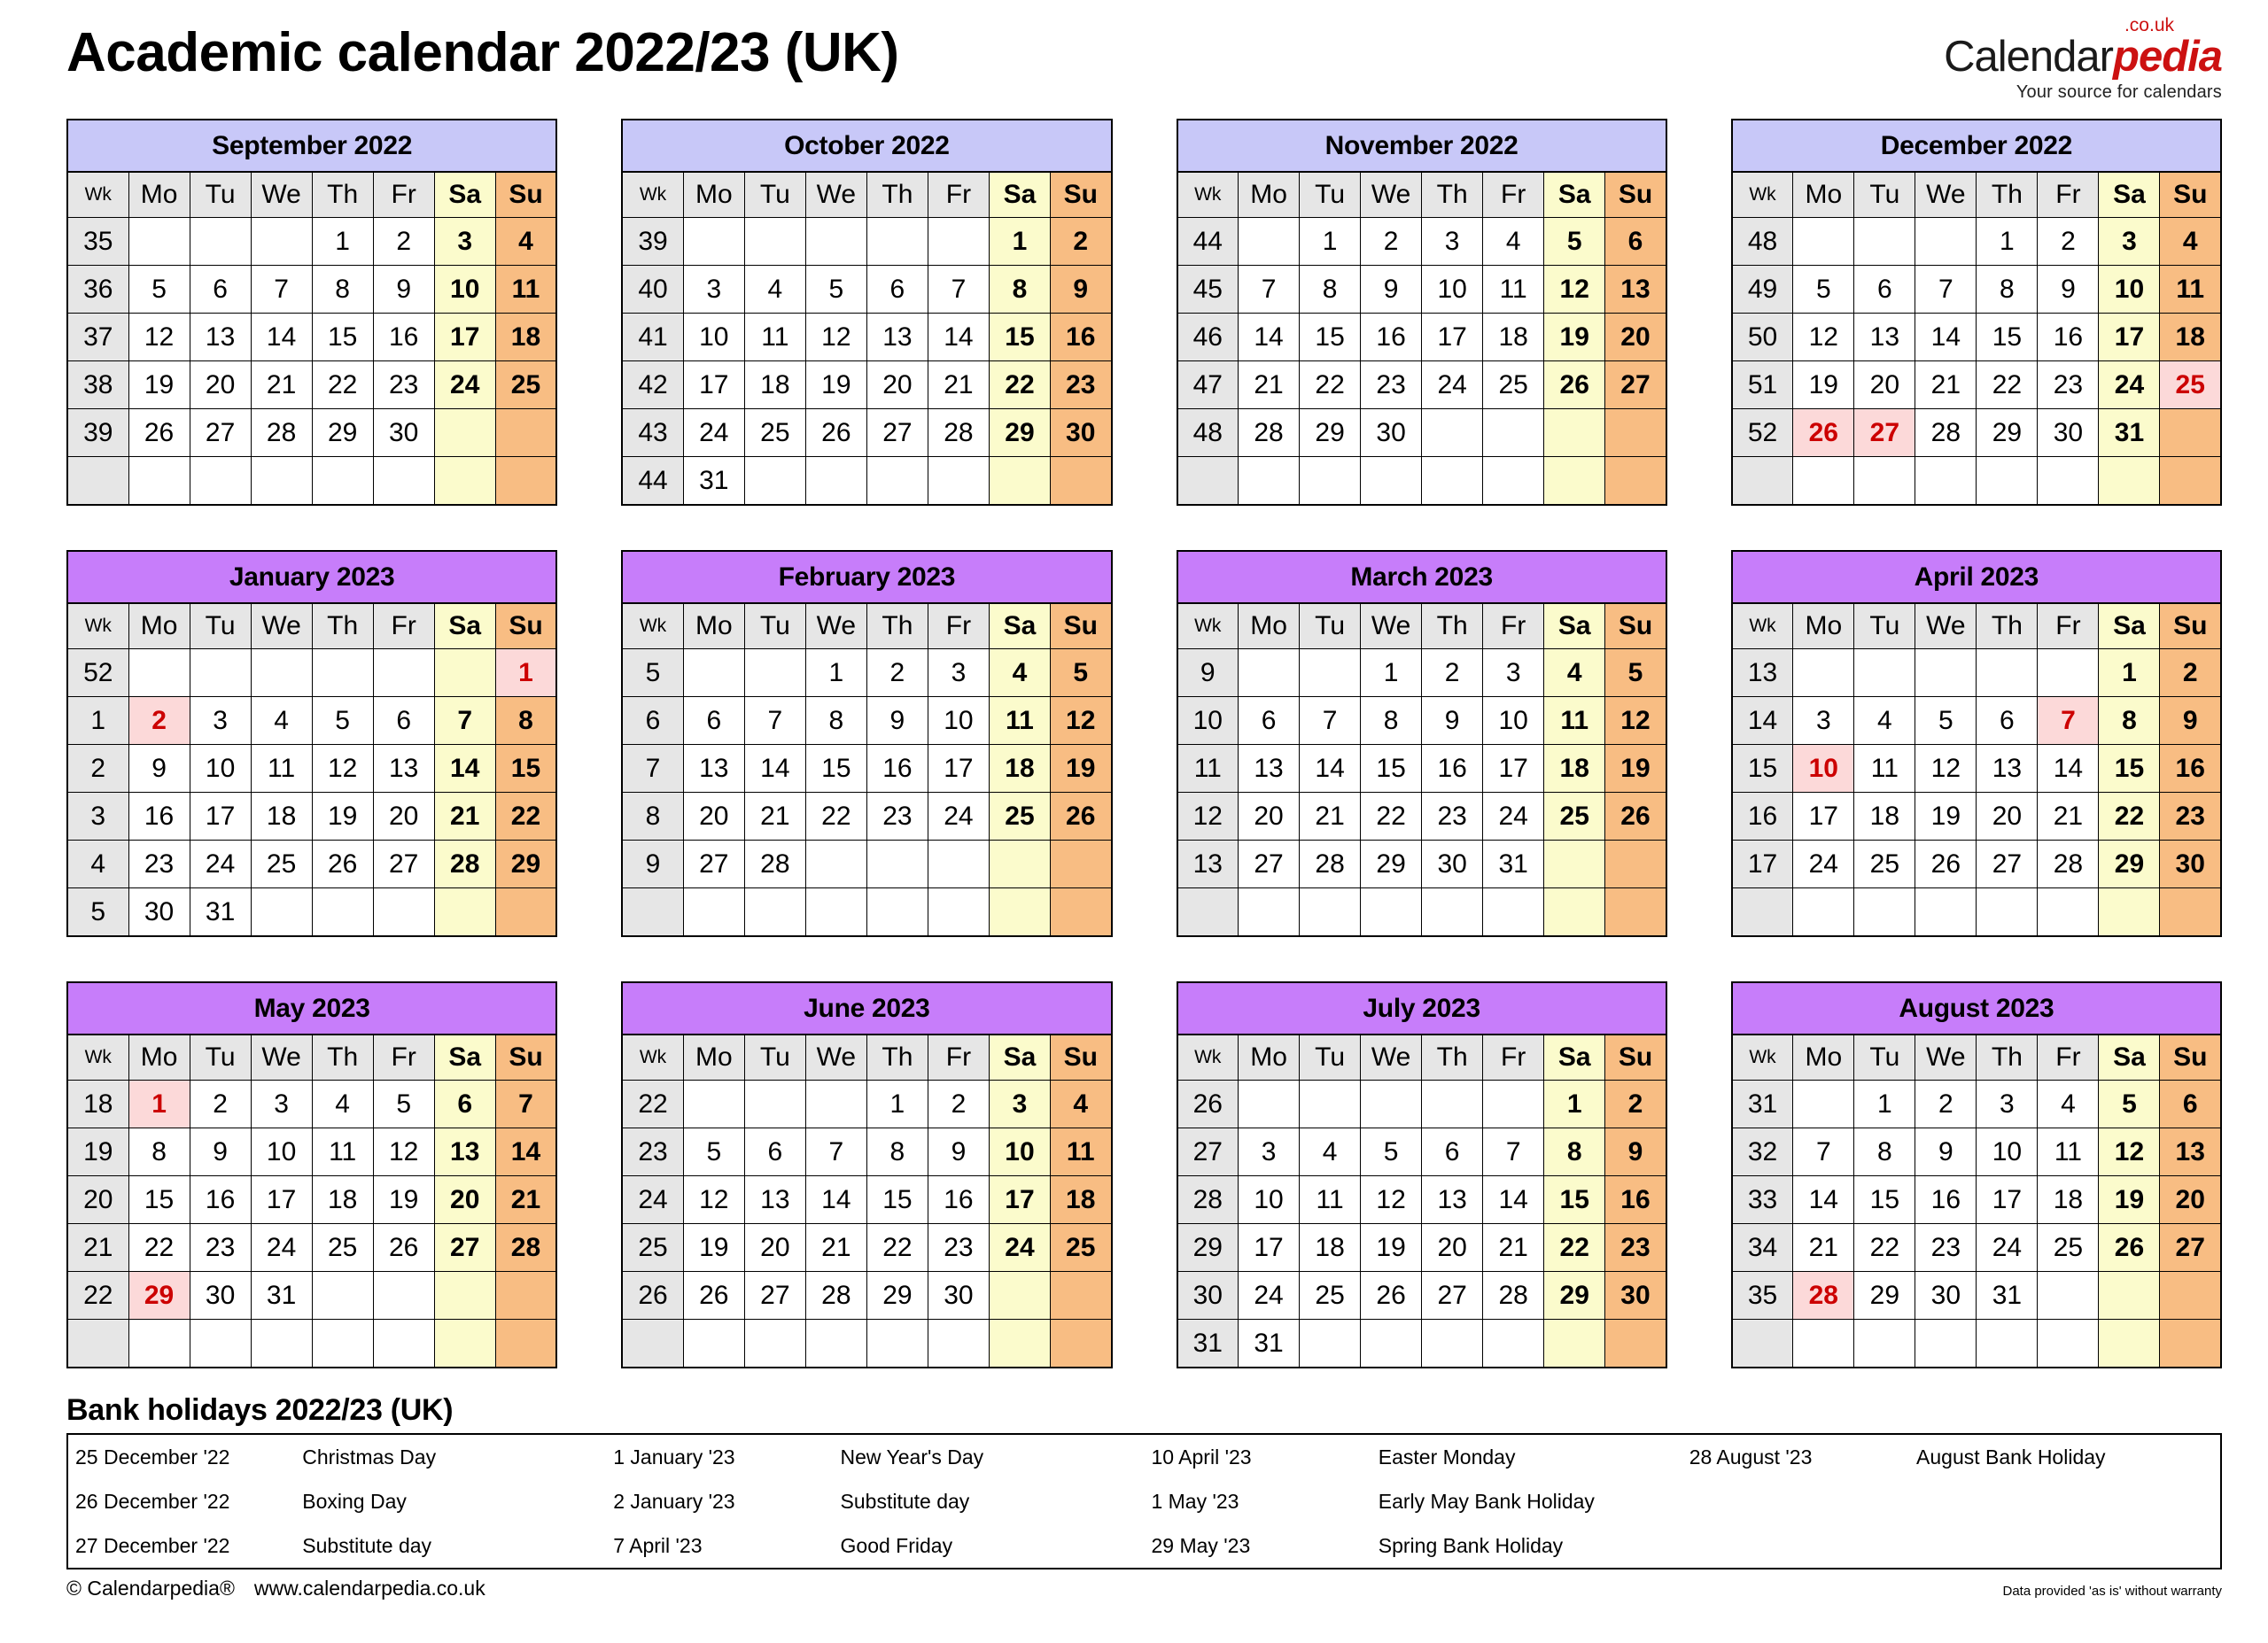  Describe the element at coordinates (369, 1589) in the screenshot. I see `footer-website: www.calendarpedia.co.uk` at that location.